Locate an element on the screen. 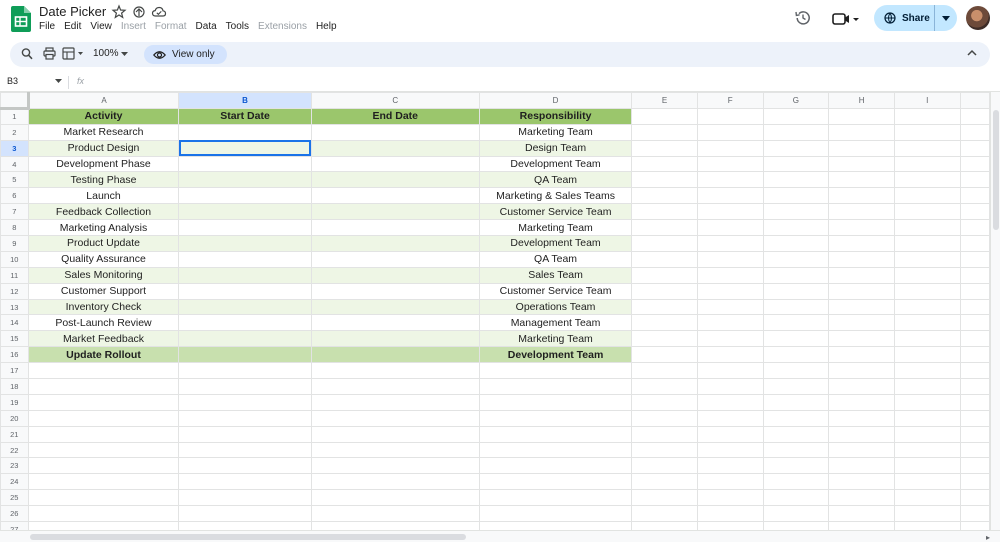  scroll-right-arrow-icon: ▸ is located at coordinates (988, 537).